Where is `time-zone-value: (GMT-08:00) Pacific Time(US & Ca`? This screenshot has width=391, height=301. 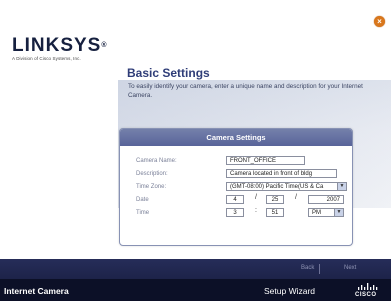
time-zone-value: (GMT-08:00) Pacific Time(US & Ca is located at coordinates (277, 187).